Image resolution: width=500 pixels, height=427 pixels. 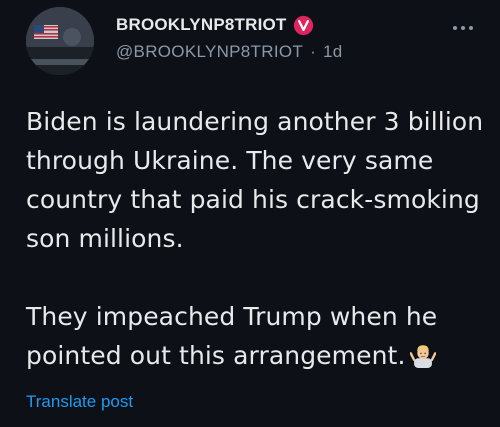 I want to click on display-name: BROOKLYNP8TRIOT, so click(x=201, y=25).